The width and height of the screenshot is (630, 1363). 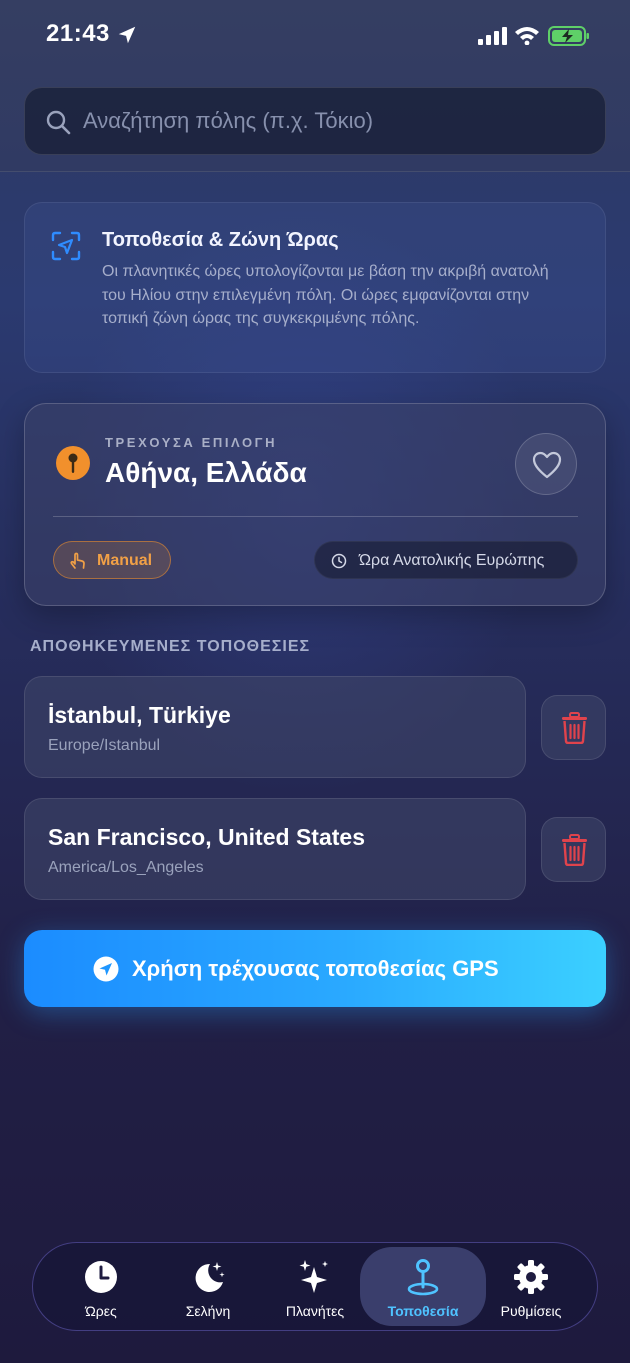 What do you see at coordinates (191, 442) in the screenshot?
I see `current-selection-label: ΤΡΕΧΟΥΣΑ ΕΠΙΛΟΓΗ` at bounding box center [191, 442].